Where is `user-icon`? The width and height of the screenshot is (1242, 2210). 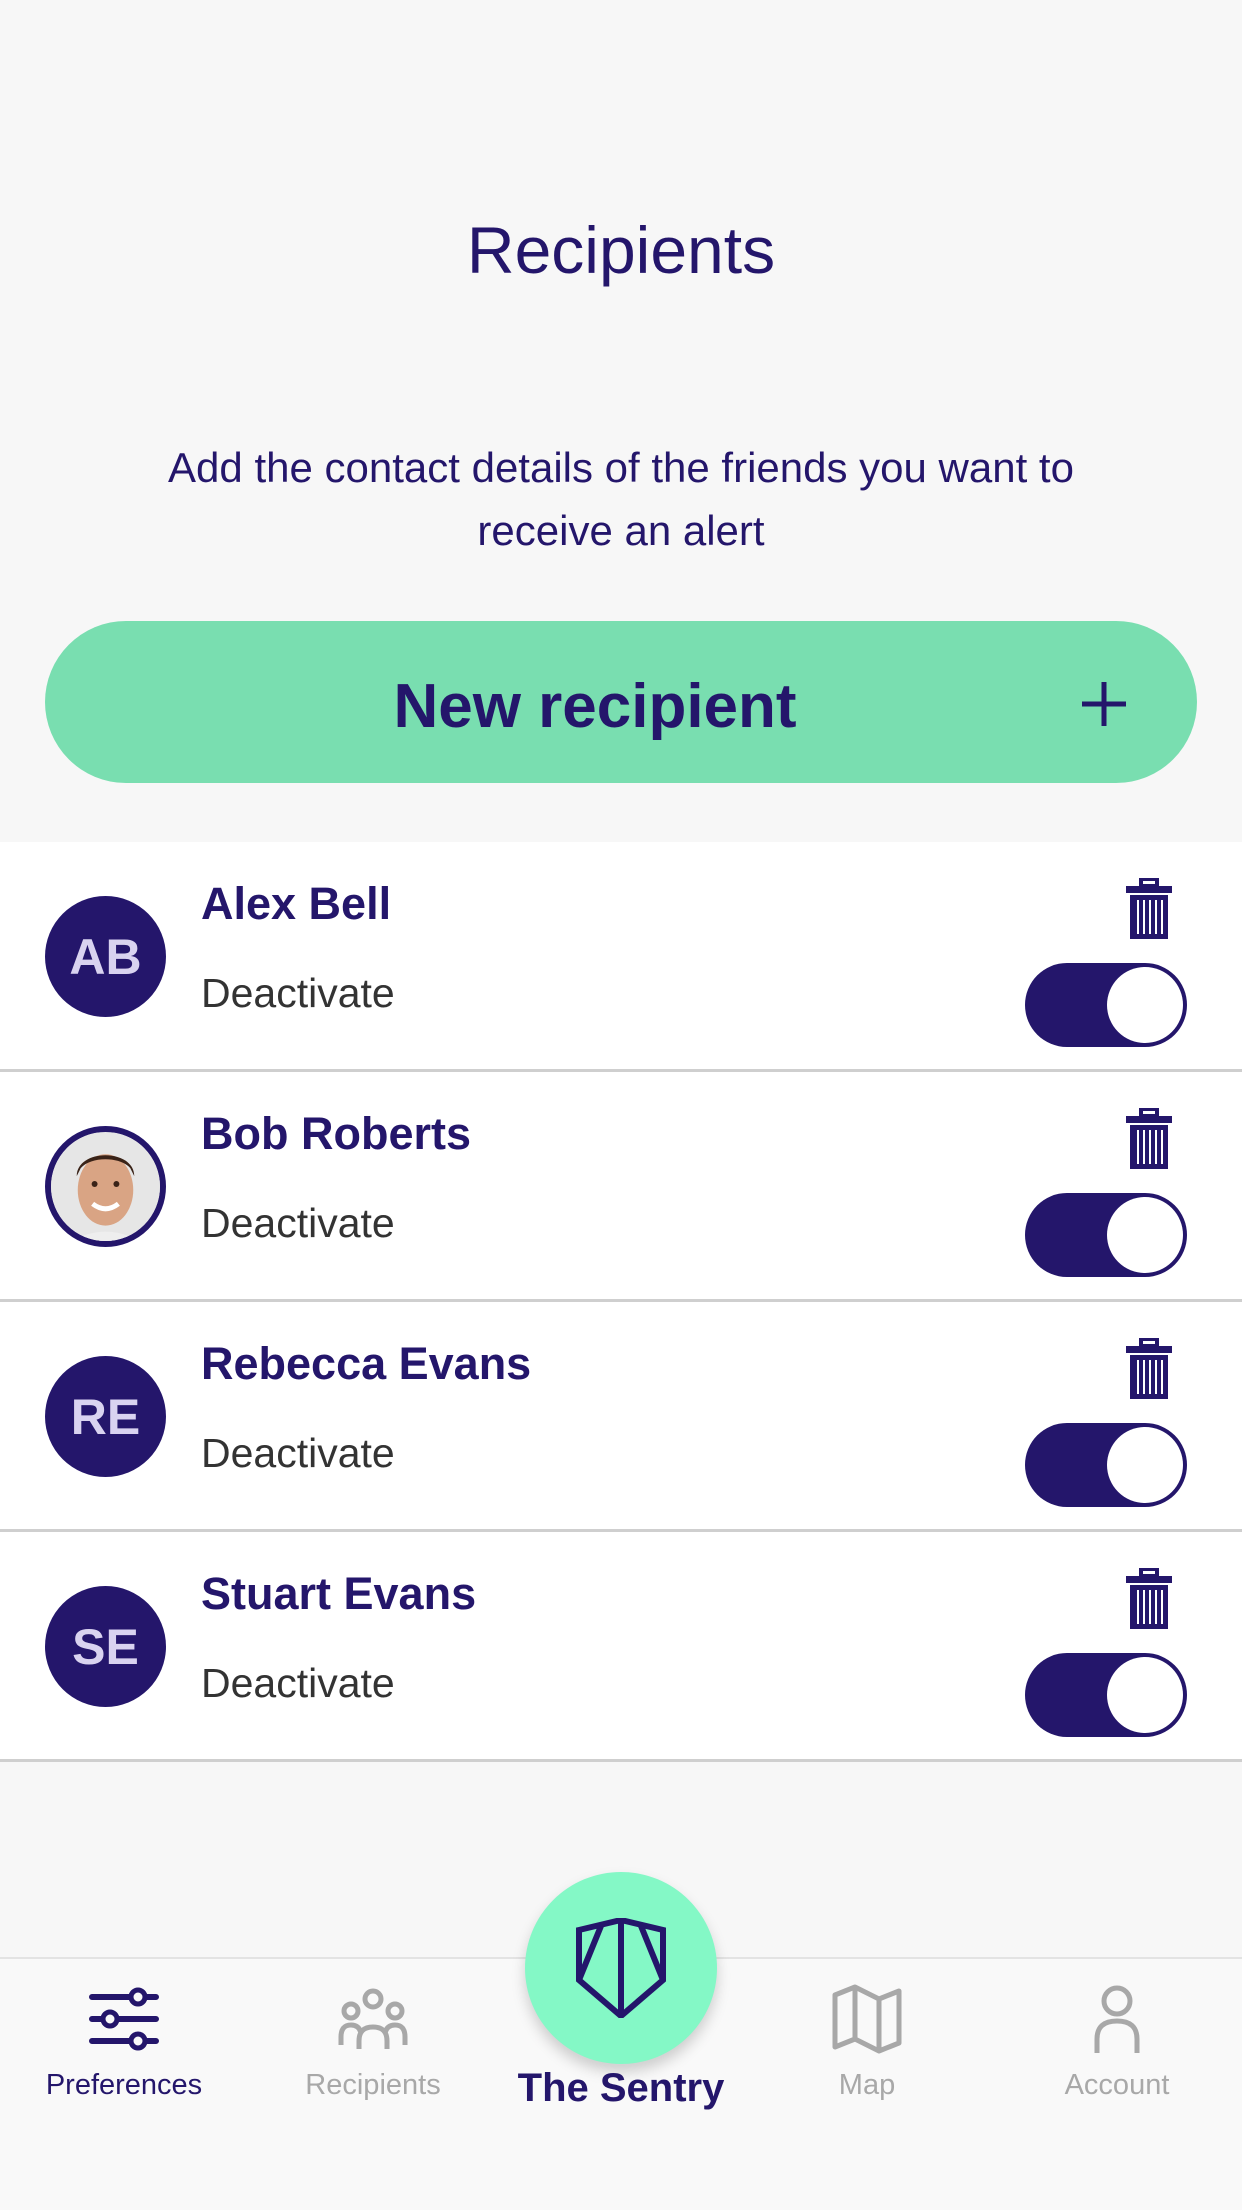
user-icon is located at coordinates (1117, 2019).